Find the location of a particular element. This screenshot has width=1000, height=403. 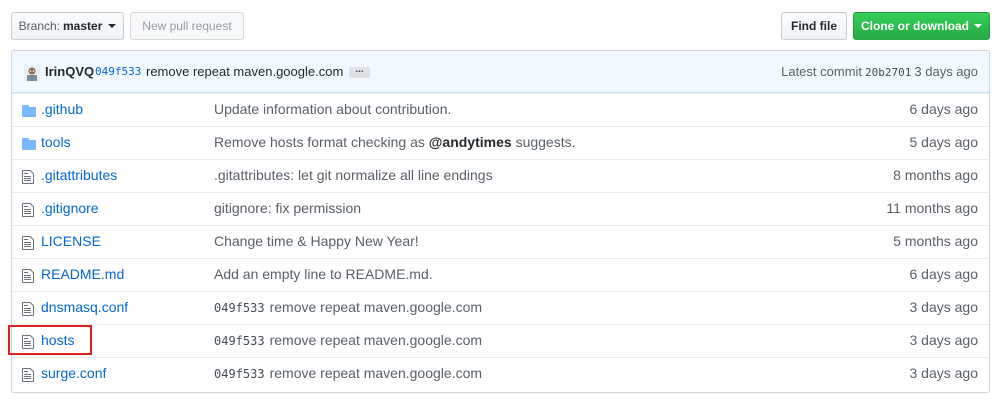

branch-select-button: Branch: master is located at coordinates (67, 26).